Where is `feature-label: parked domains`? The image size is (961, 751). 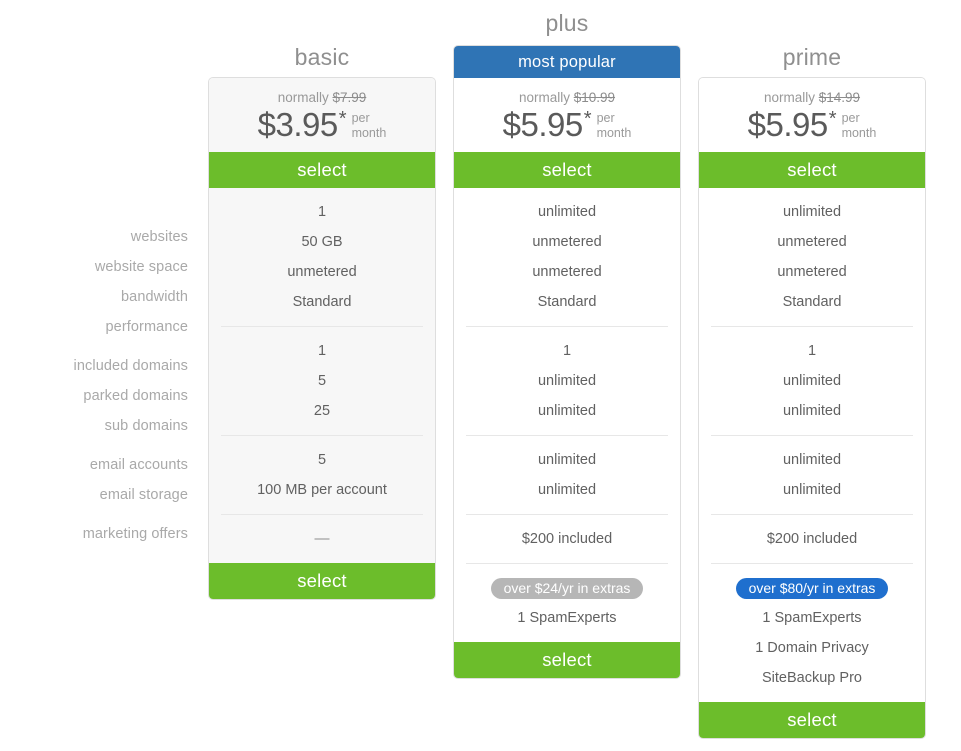 feature-label: parked domains is located at coordinates (135, 396).